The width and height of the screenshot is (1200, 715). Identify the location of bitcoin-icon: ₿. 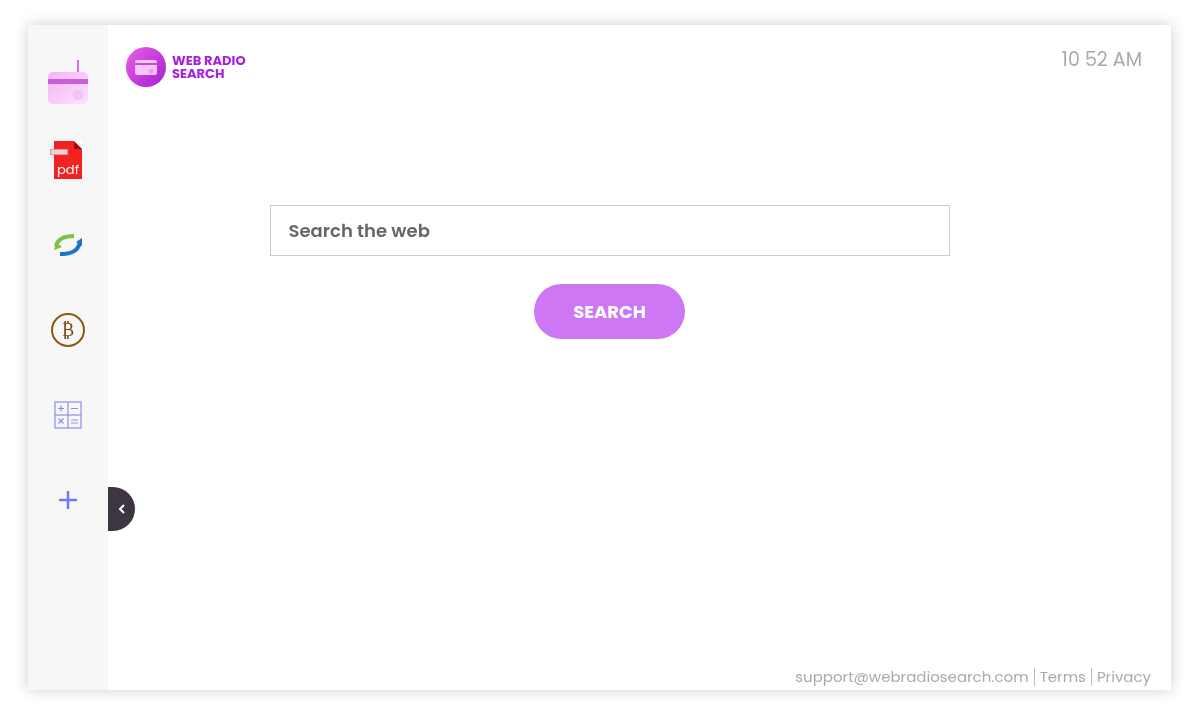
(68, 329).